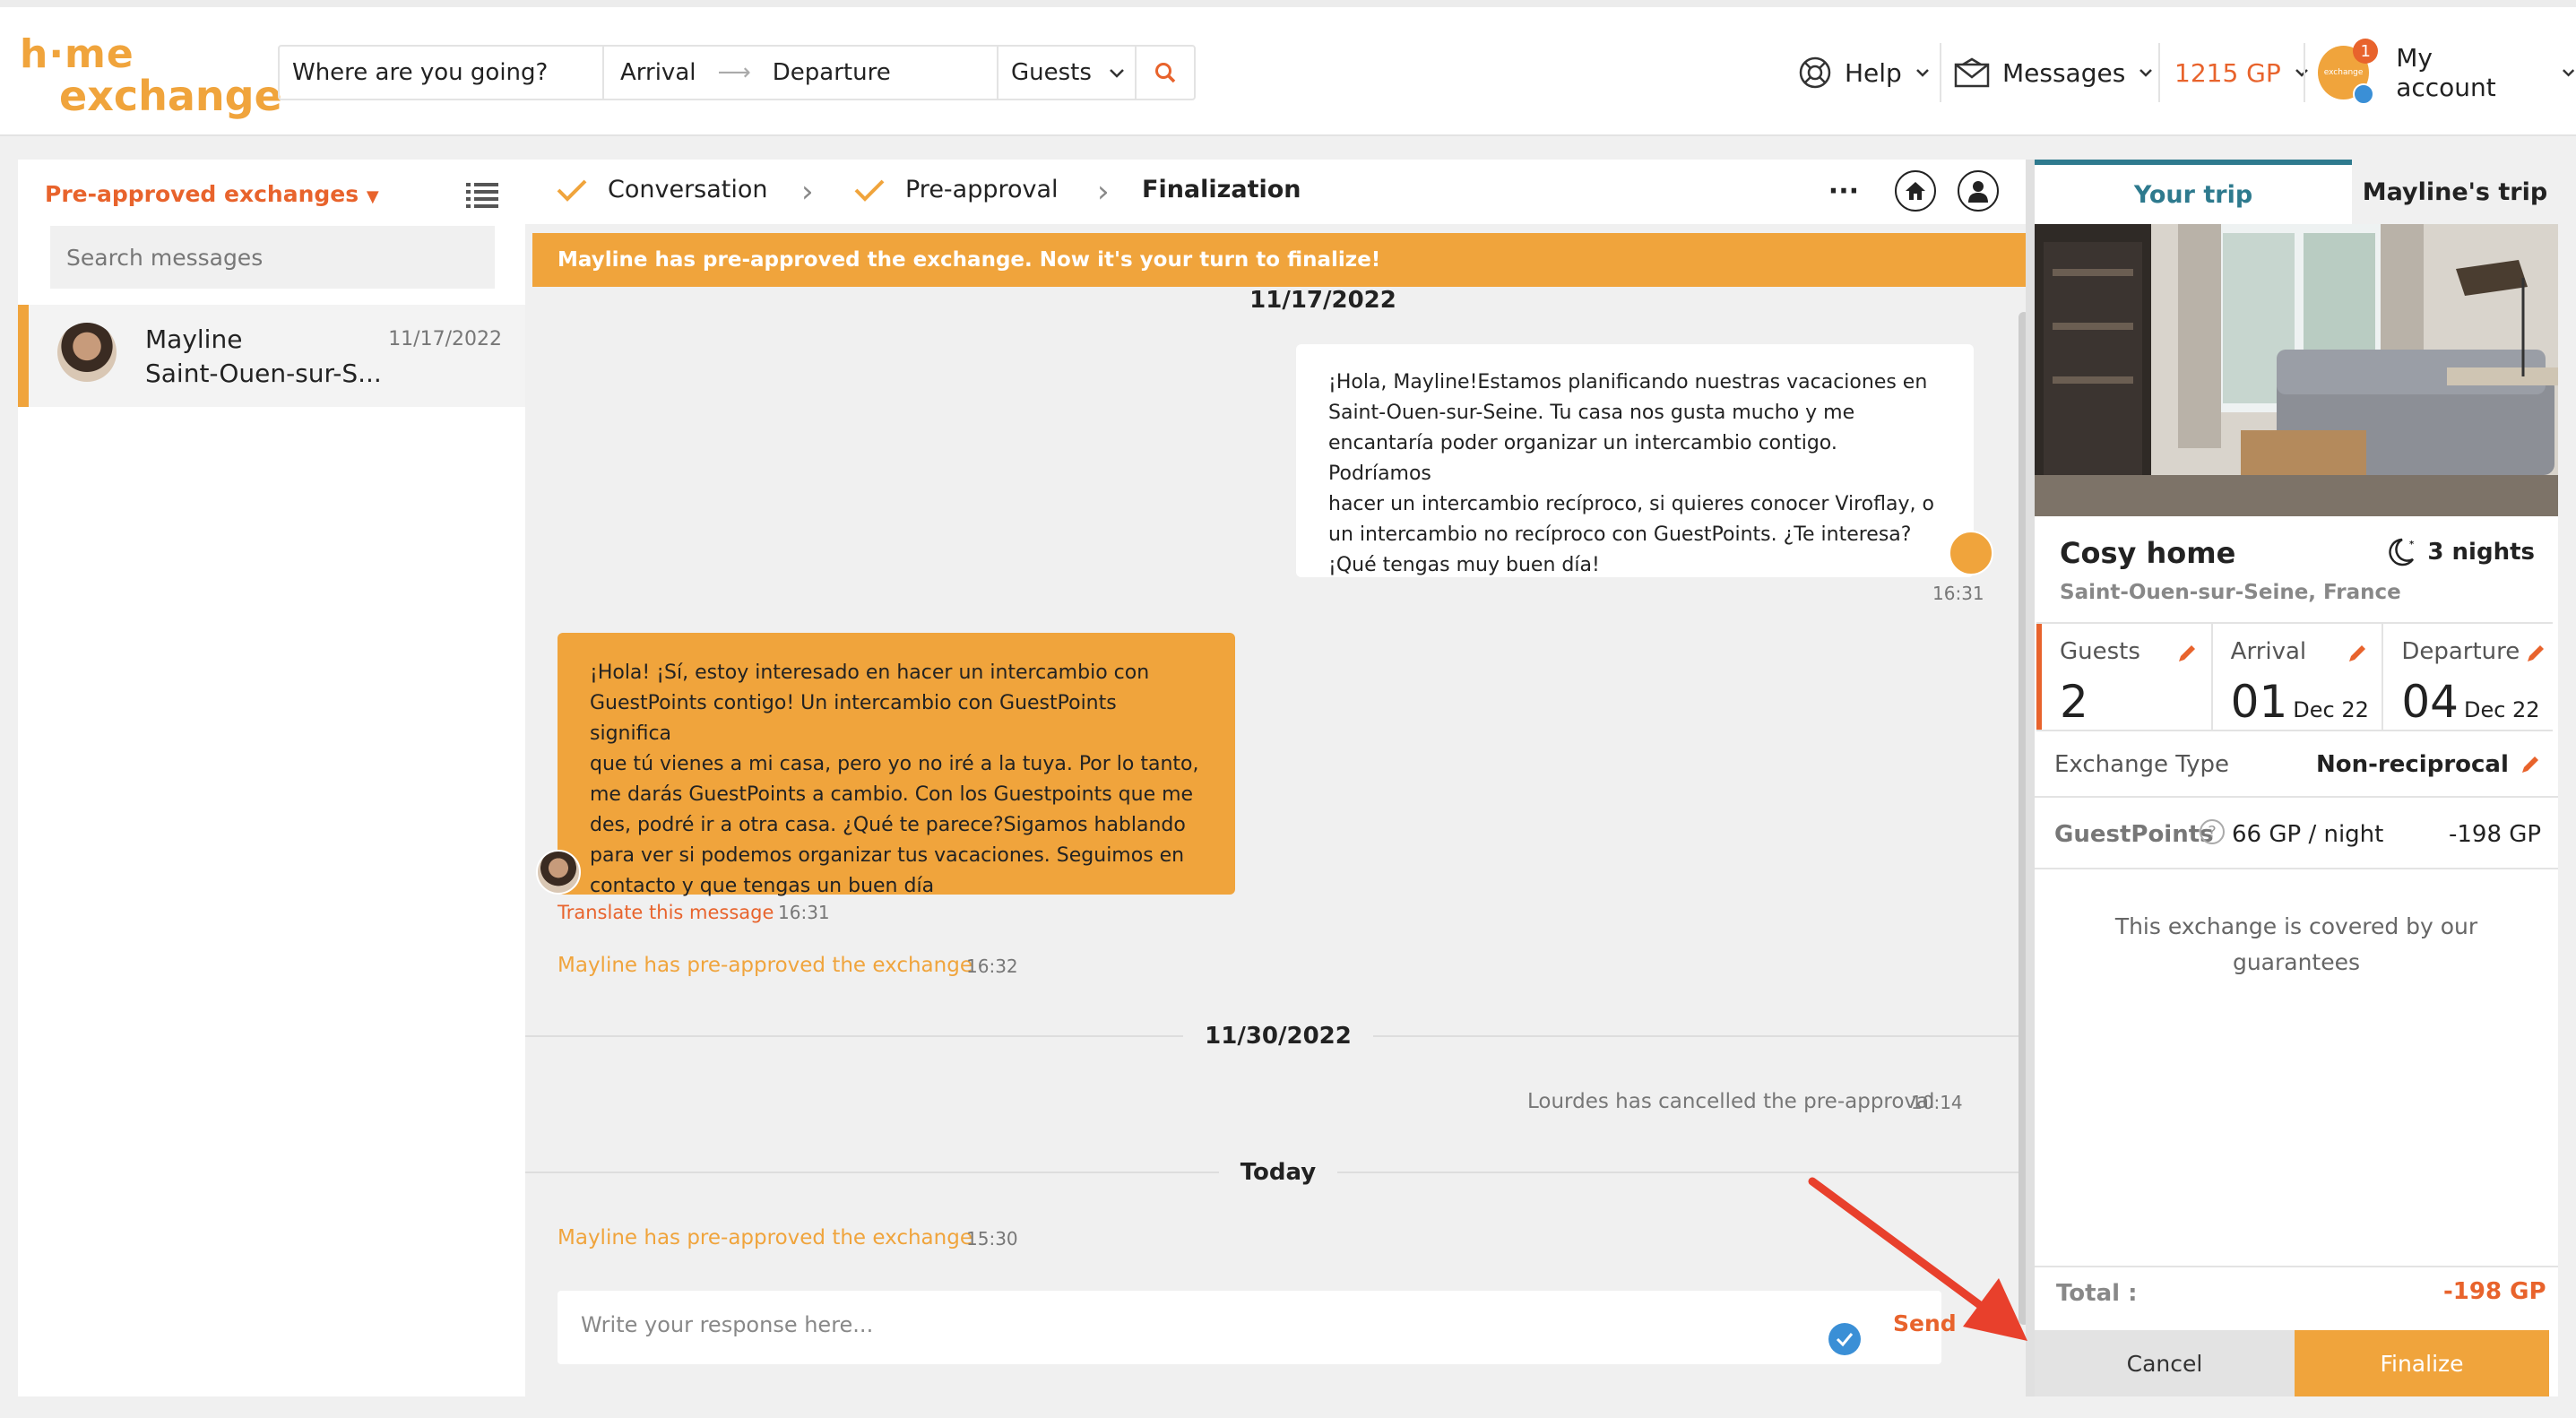  Describe the element at coordinates (658, 72) in the screenshot. I see `arrival-field: Arrival` at that location.